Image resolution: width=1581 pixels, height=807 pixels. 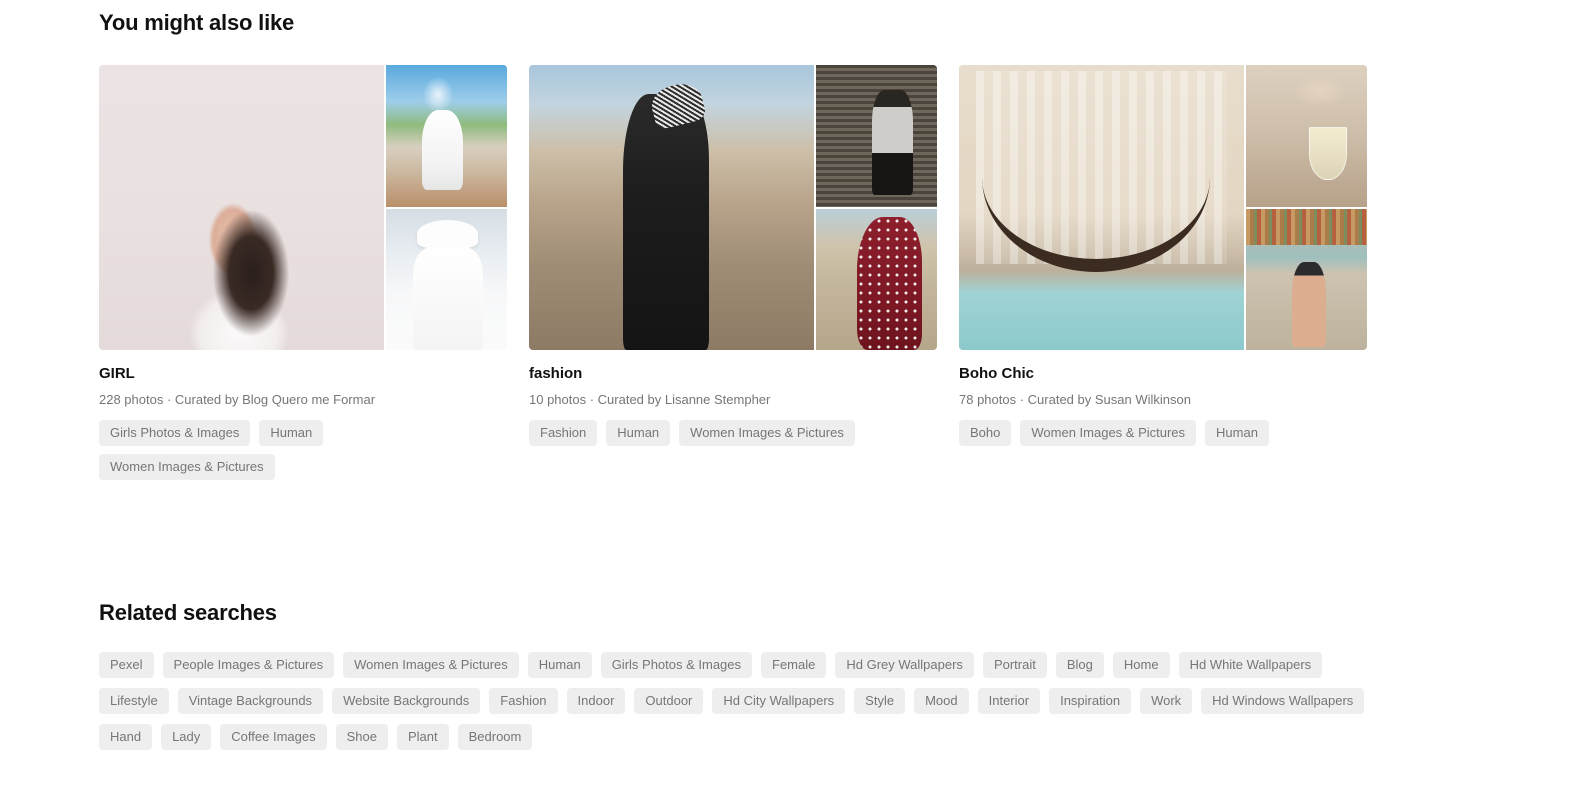 I want to click on related-search-tag: Vintage Backgrounds, so click(x=250, y=700).